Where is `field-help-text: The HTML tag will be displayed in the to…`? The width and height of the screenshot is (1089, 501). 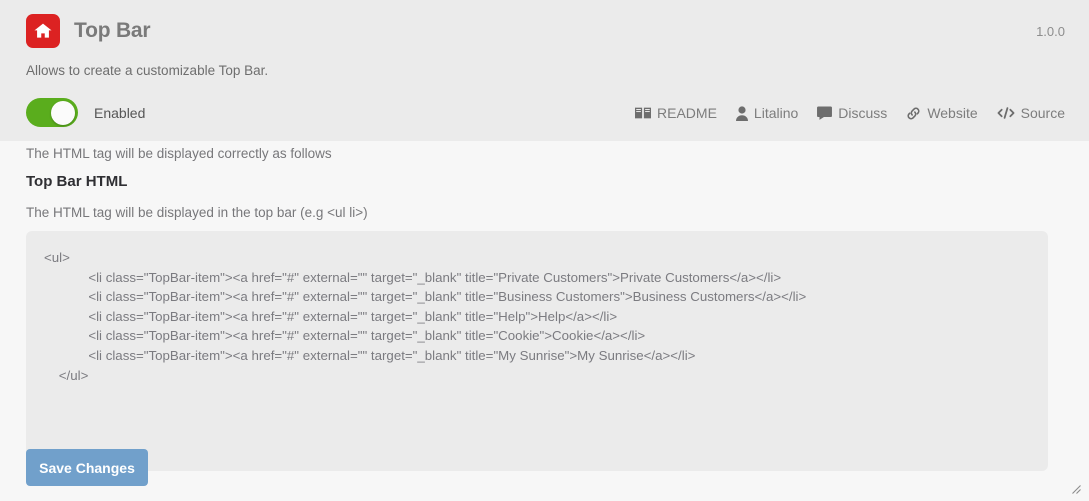 field-help-text: The HTML tag will be displayed in the to… is located at coordinates (197, 212).